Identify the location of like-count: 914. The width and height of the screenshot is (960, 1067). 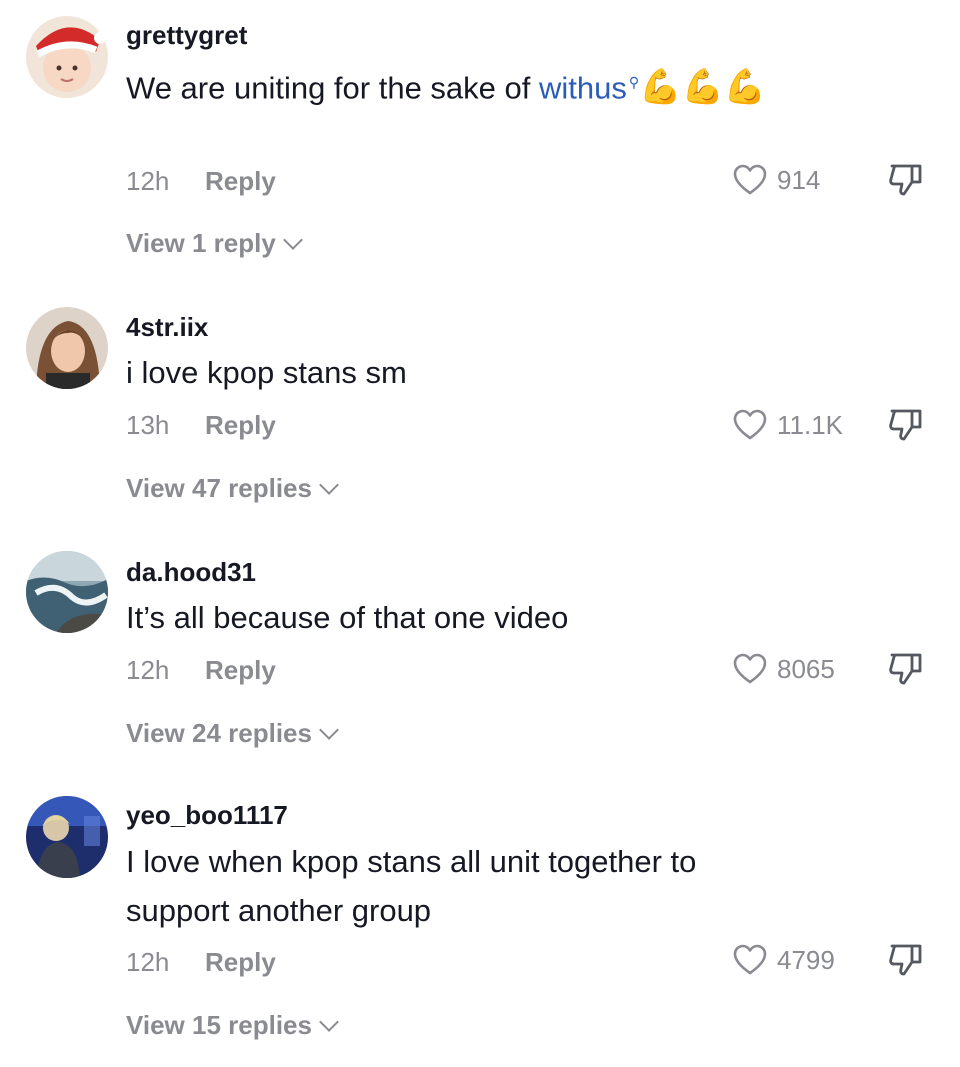
(799, 179).